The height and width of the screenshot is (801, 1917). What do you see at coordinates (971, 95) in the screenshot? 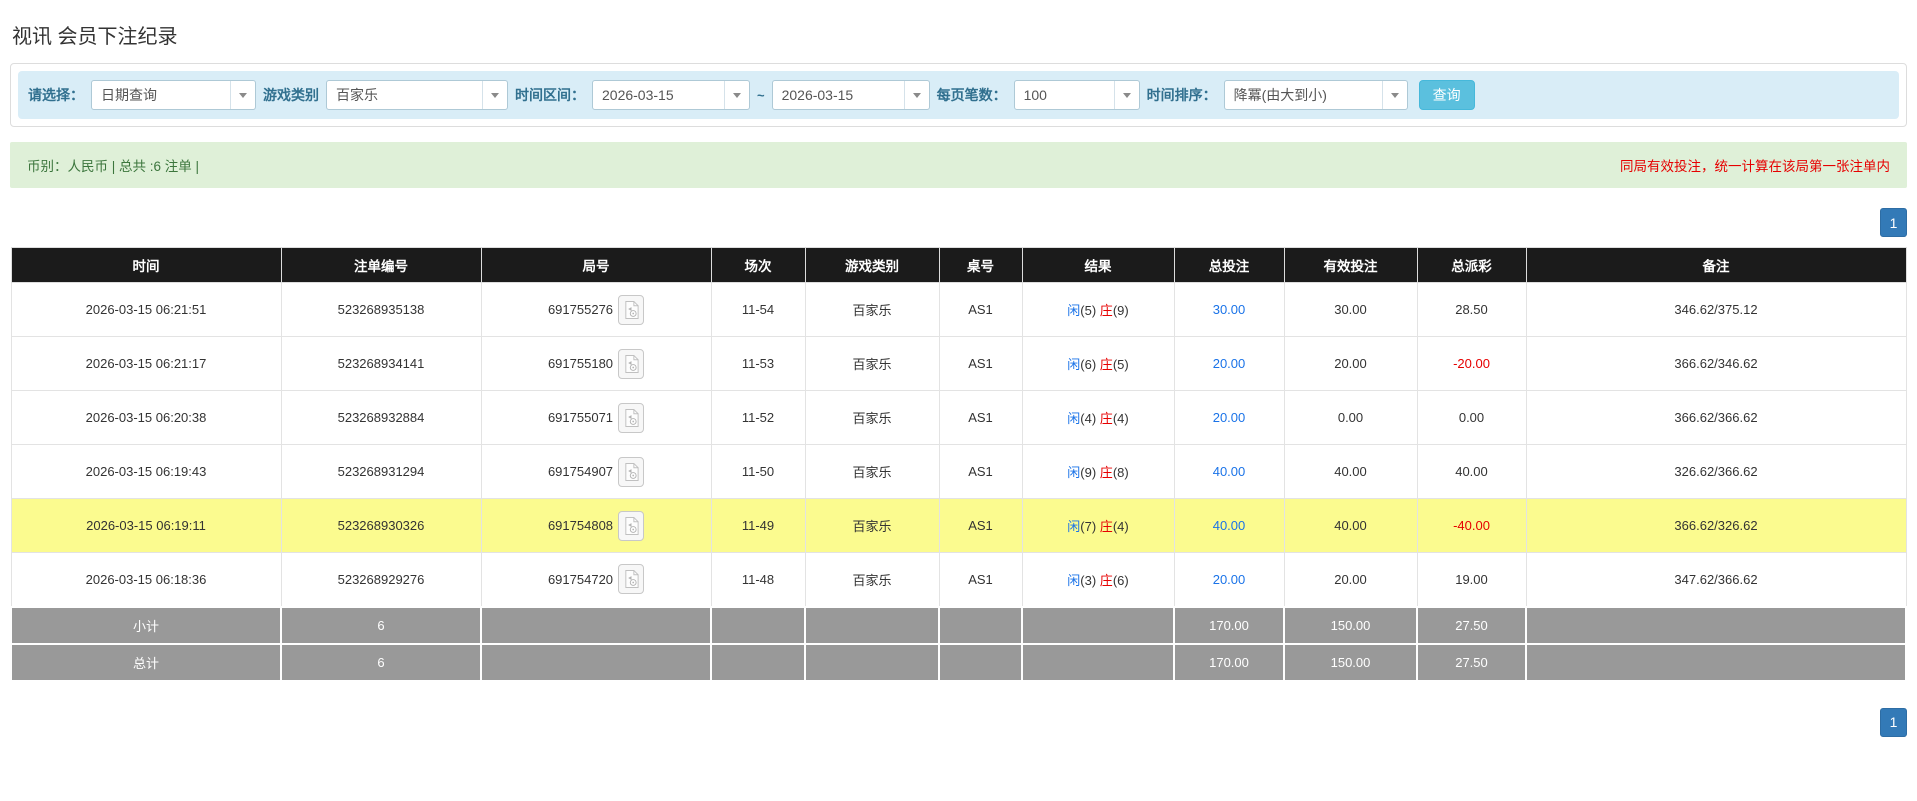
I see `page-size-label: 每页笔数：` at bounding box center [971, 95].